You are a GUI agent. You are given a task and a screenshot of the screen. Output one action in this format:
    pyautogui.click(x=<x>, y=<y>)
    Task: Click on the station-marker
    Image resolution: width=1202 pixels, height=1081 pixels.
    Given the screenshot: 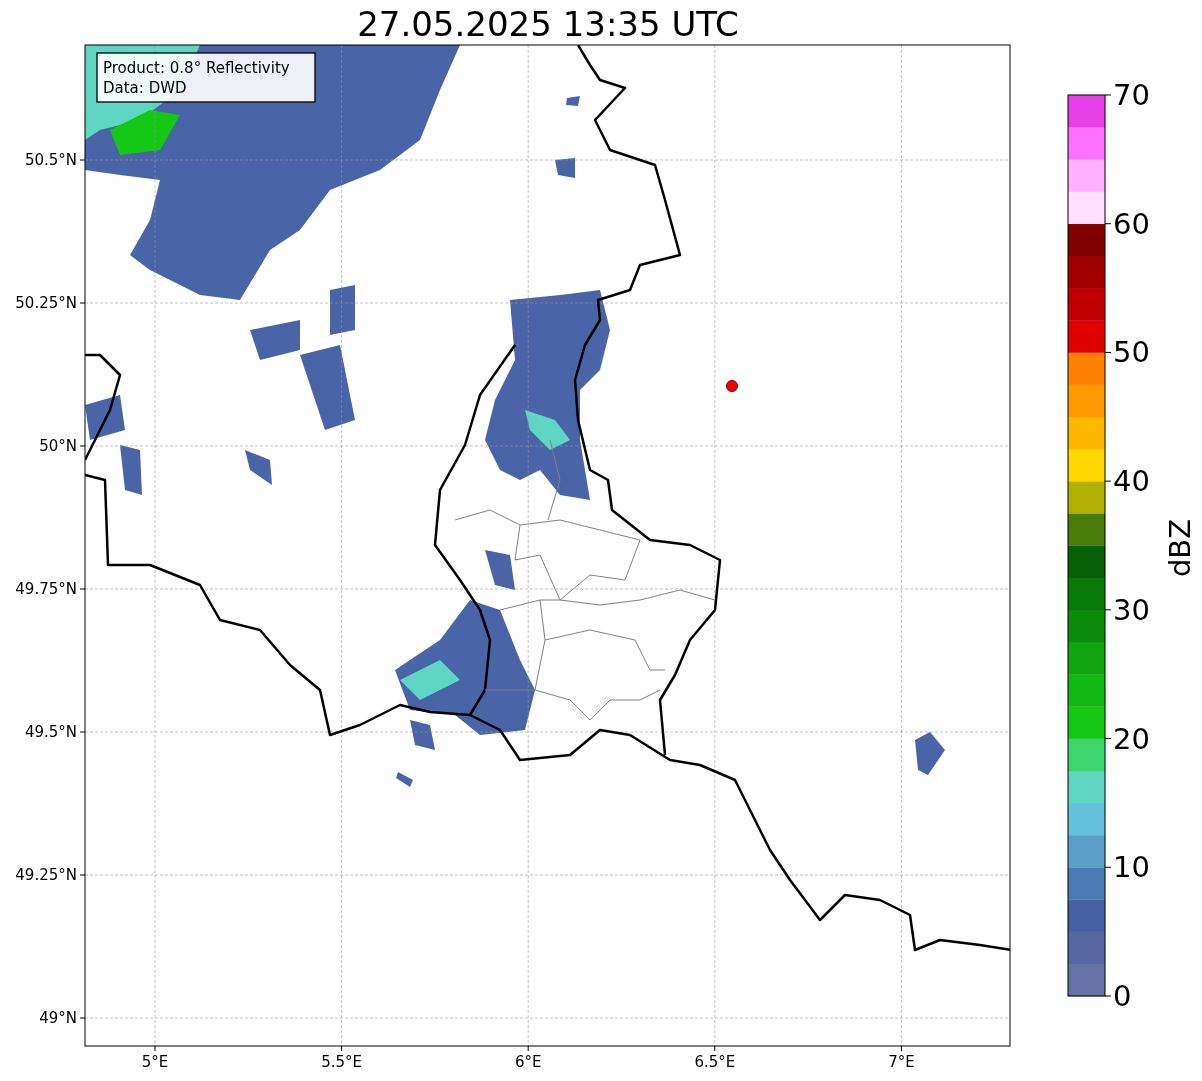 What is the action you would take?
    pyautogui.click(x=732, y=386)
    